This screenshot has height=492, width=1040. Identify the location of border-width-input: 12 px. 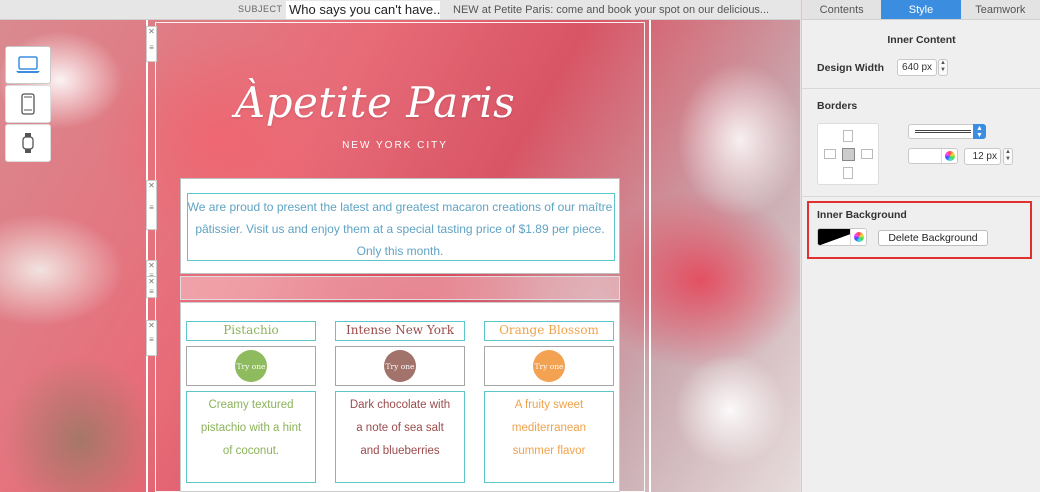
(982, 156).